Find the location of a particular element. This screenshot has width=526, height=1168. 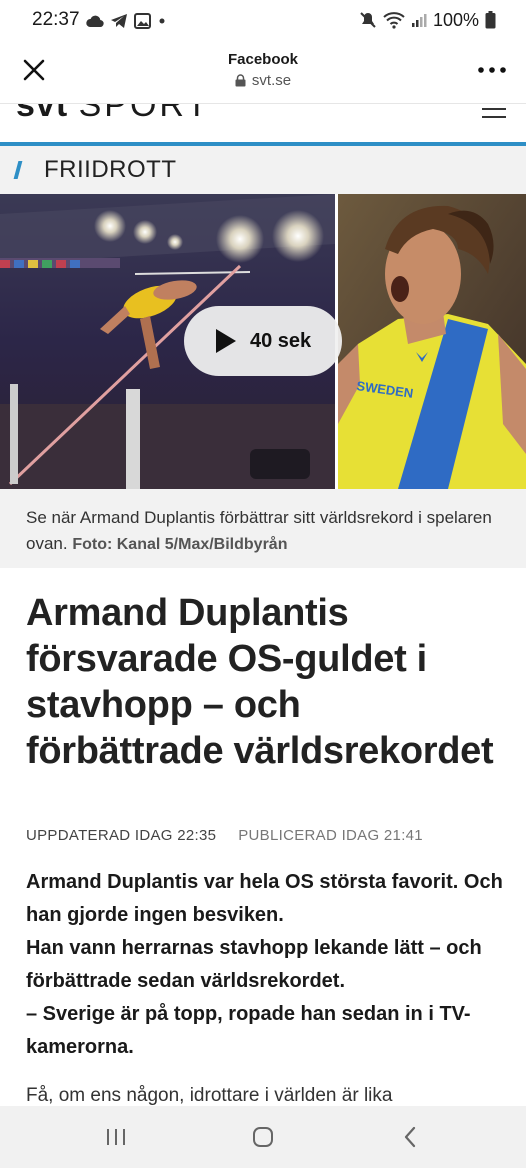

play-icon is located at coordinates (226, 341).